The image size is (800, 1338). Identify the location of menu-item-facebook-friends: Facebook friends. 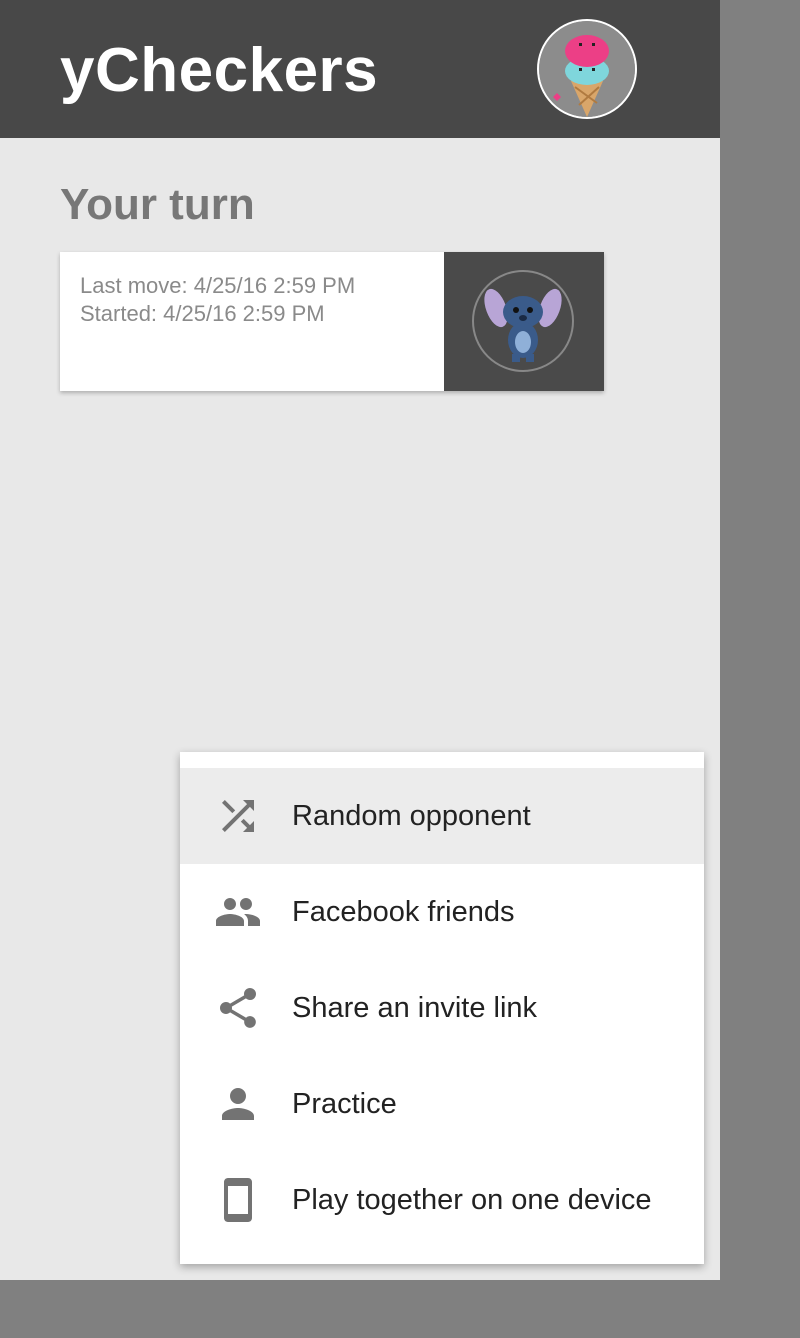
(442, 912).